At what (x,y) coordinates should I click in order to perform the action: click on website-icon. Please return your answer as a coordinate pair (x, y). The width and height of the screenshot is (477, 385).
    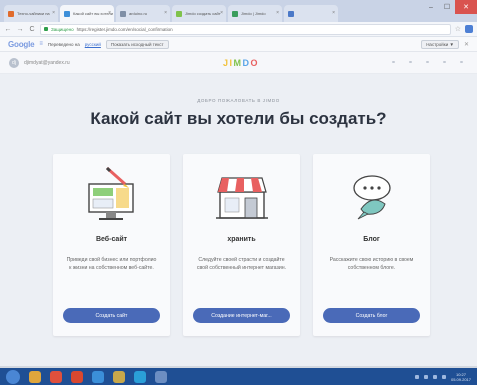
    Looking at the image, I should click on (111, 195).